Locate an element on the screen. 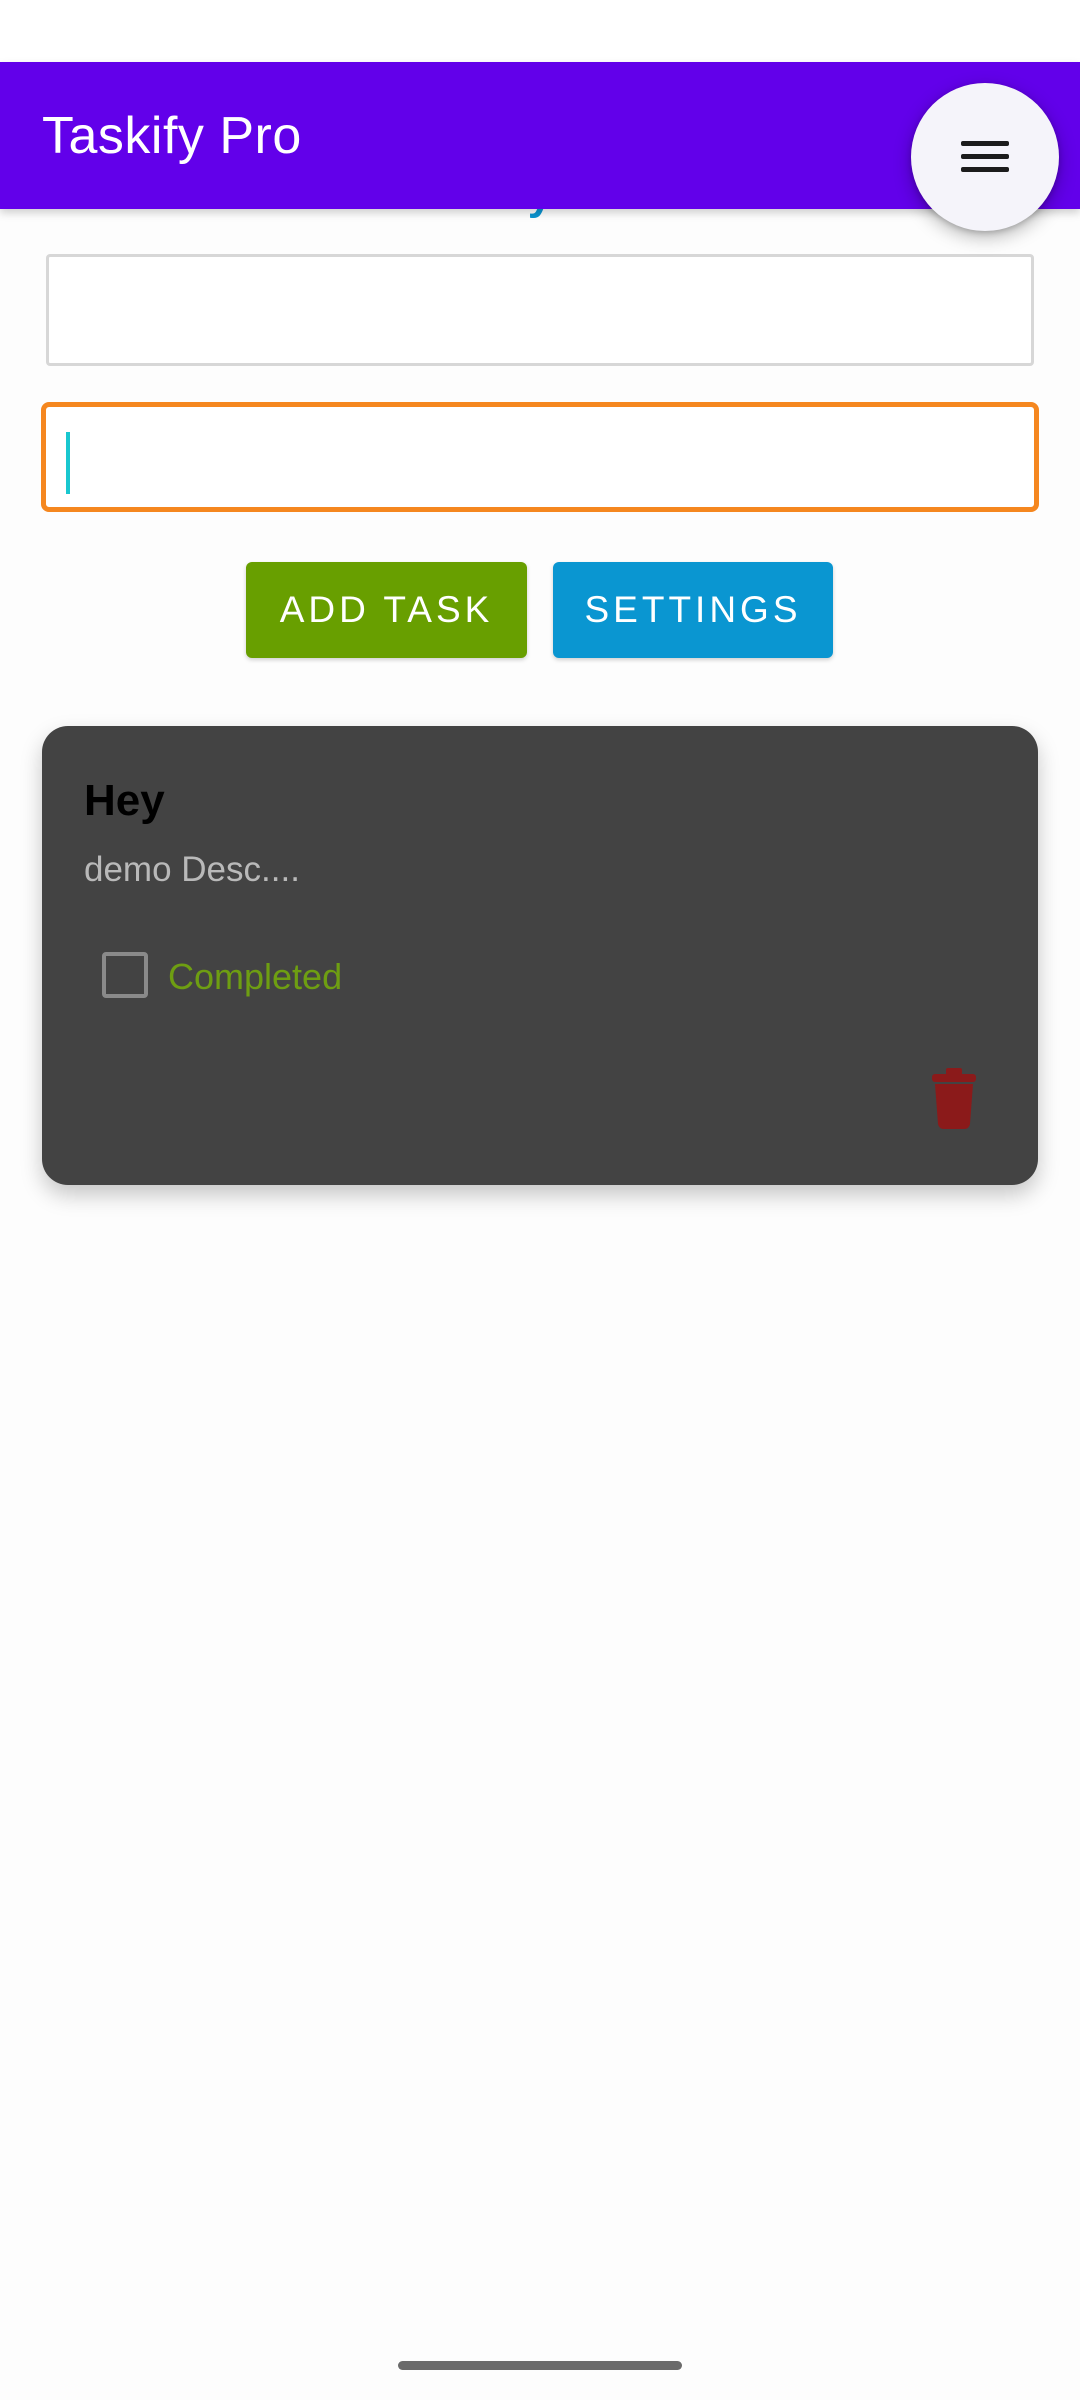  hamburger-menu-icon is located at coordinates (985, 157).